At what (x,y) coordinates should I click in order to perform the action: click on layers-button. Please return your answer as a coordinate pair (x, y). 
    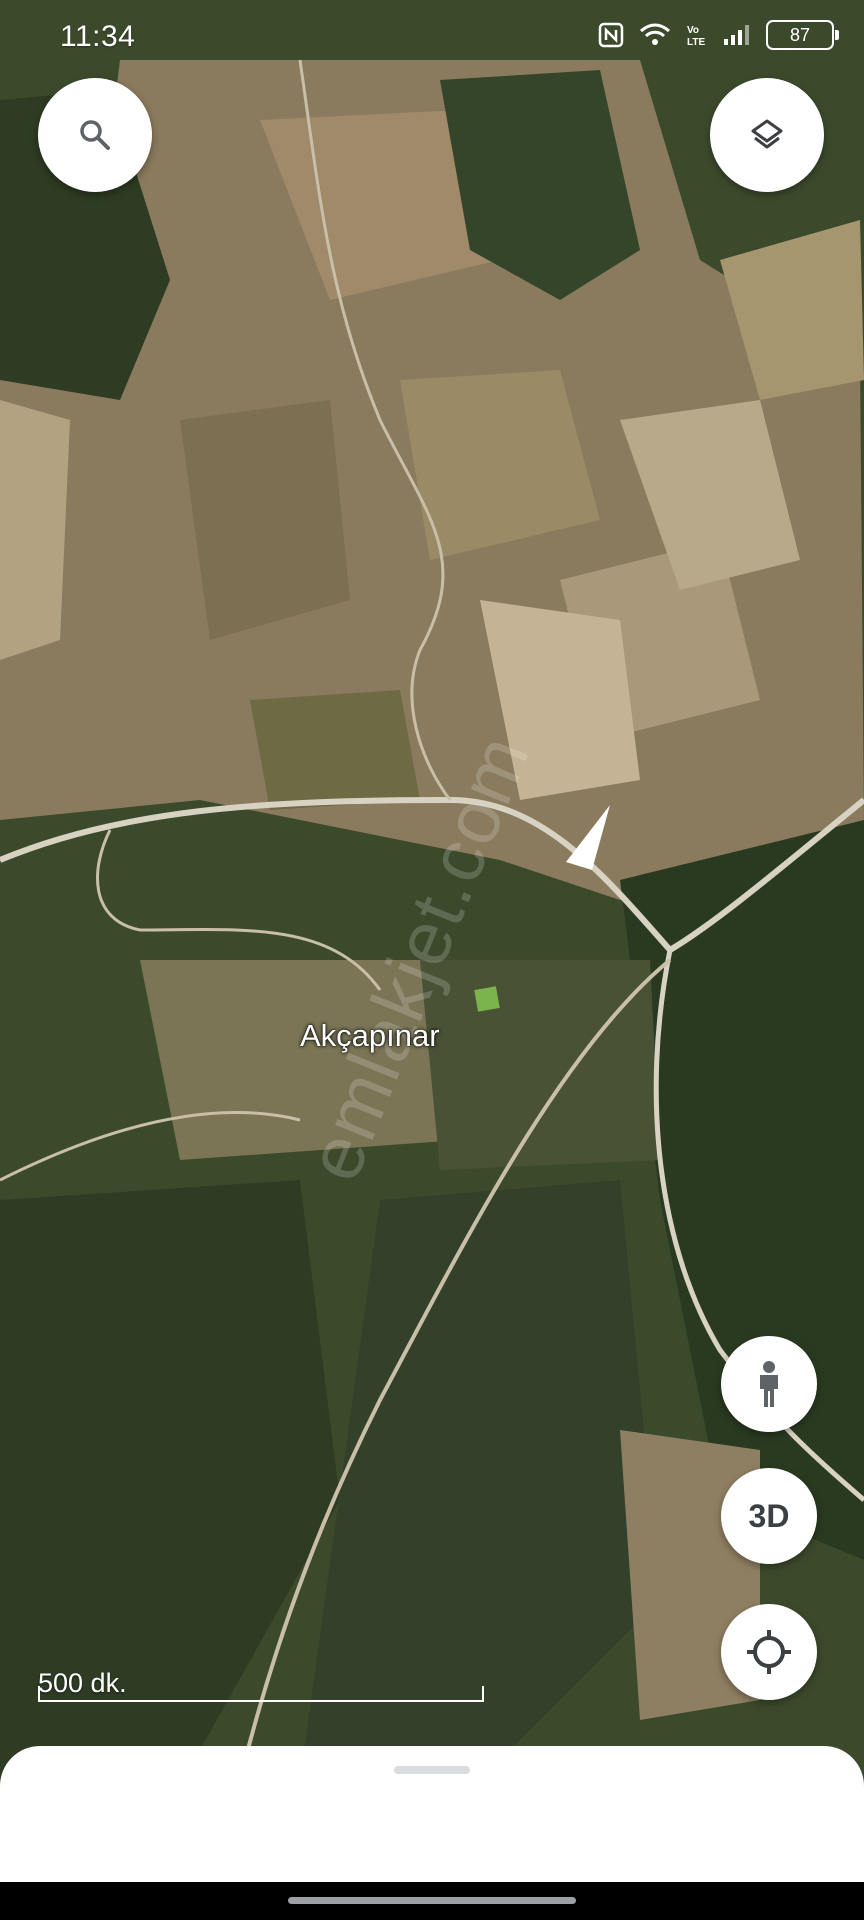
    Looking at the image, I should click on (767, 135).